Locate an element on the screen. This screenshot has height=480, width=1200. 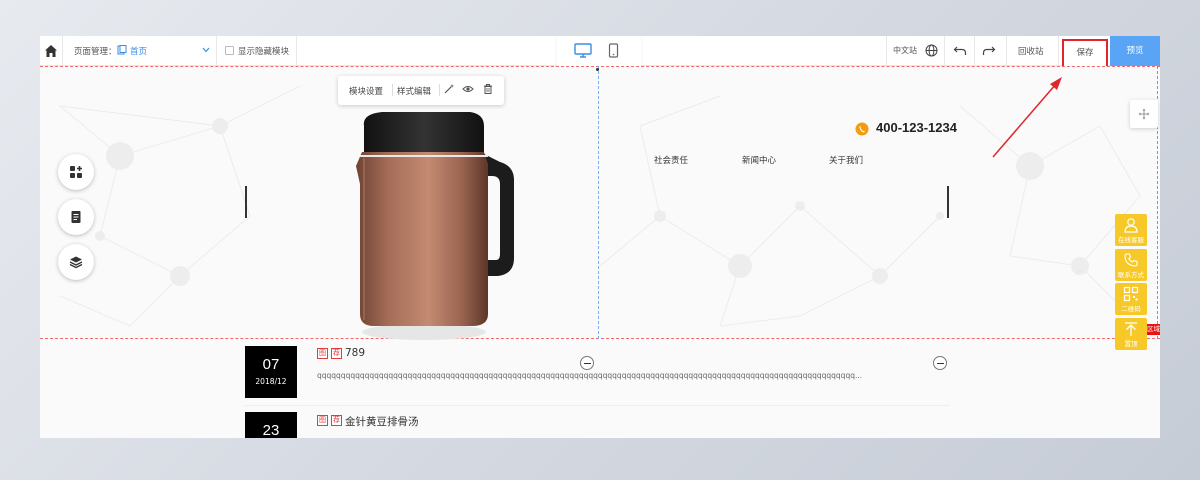
recycle-bin-button: 回收站 is located at coordinates (1031, 51).